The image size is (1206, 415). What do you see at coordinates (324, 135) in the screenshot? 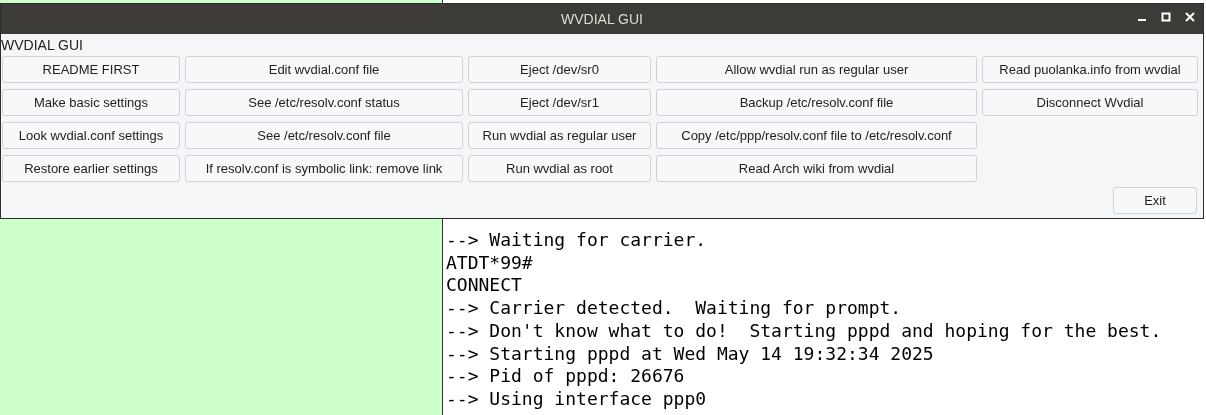
I see `action-button: See /etc/resolv.conf file` at bounding box center [324, 135].